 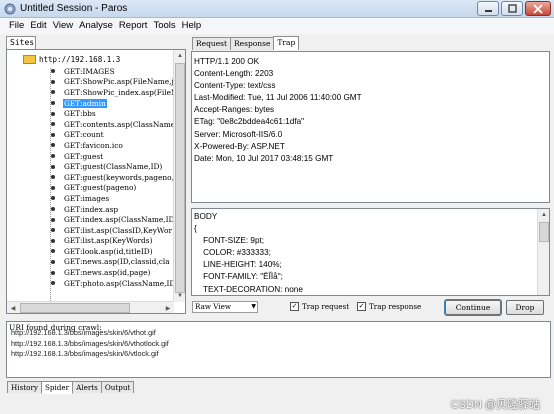 What do you see at coordinates (252, 43) in the screenshot?
I see `tab-response: Response` at bounding box center [252, 43].